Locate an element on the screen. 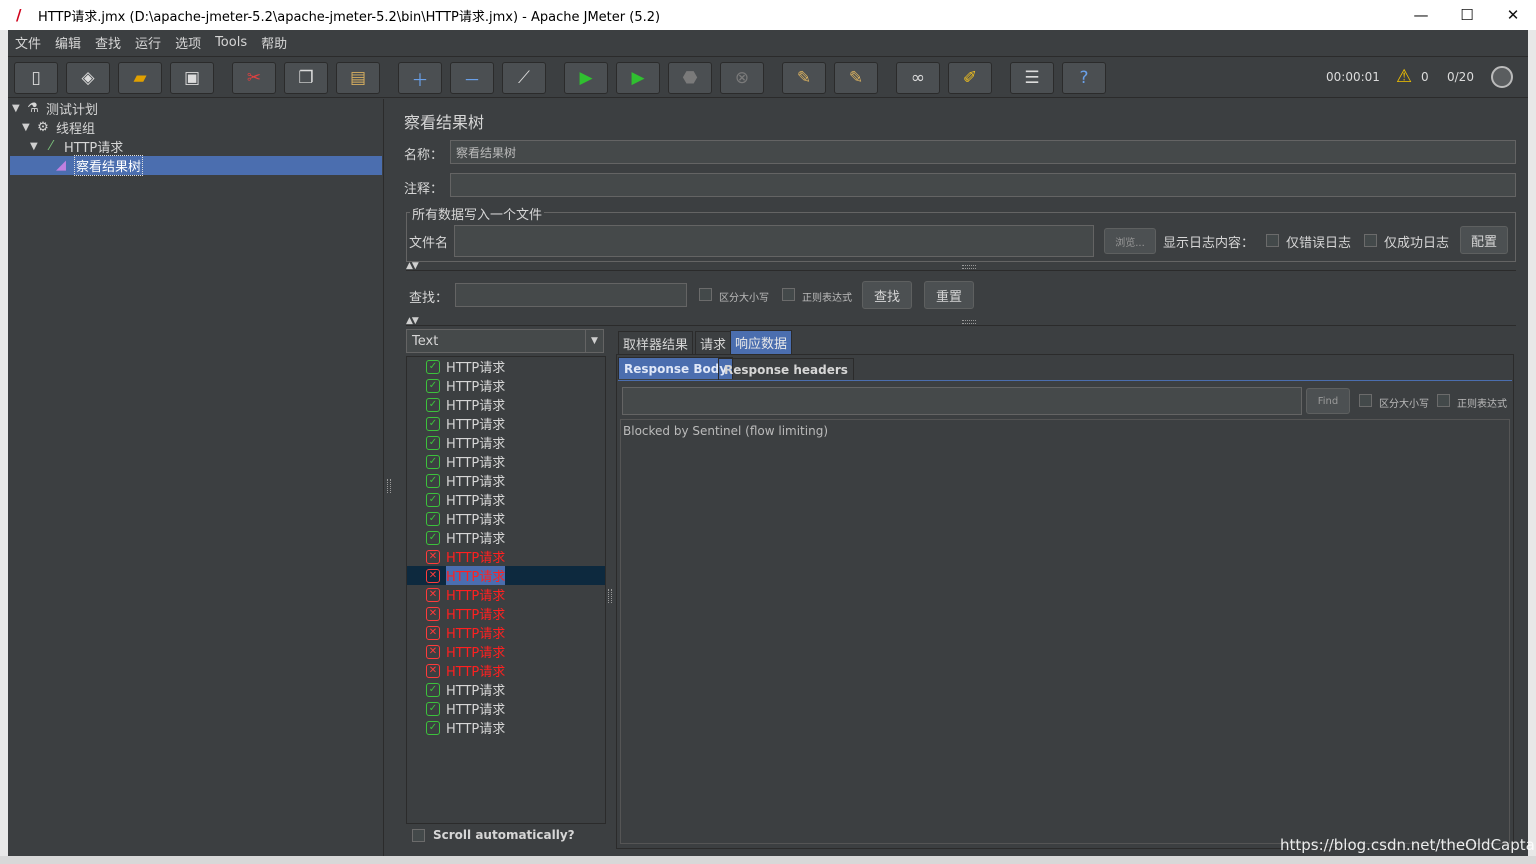 This screenshot has height=864, width=1536. tree-node-thread-group: ▼ ⚙ 线程组 is located at coordinates (58, 127).